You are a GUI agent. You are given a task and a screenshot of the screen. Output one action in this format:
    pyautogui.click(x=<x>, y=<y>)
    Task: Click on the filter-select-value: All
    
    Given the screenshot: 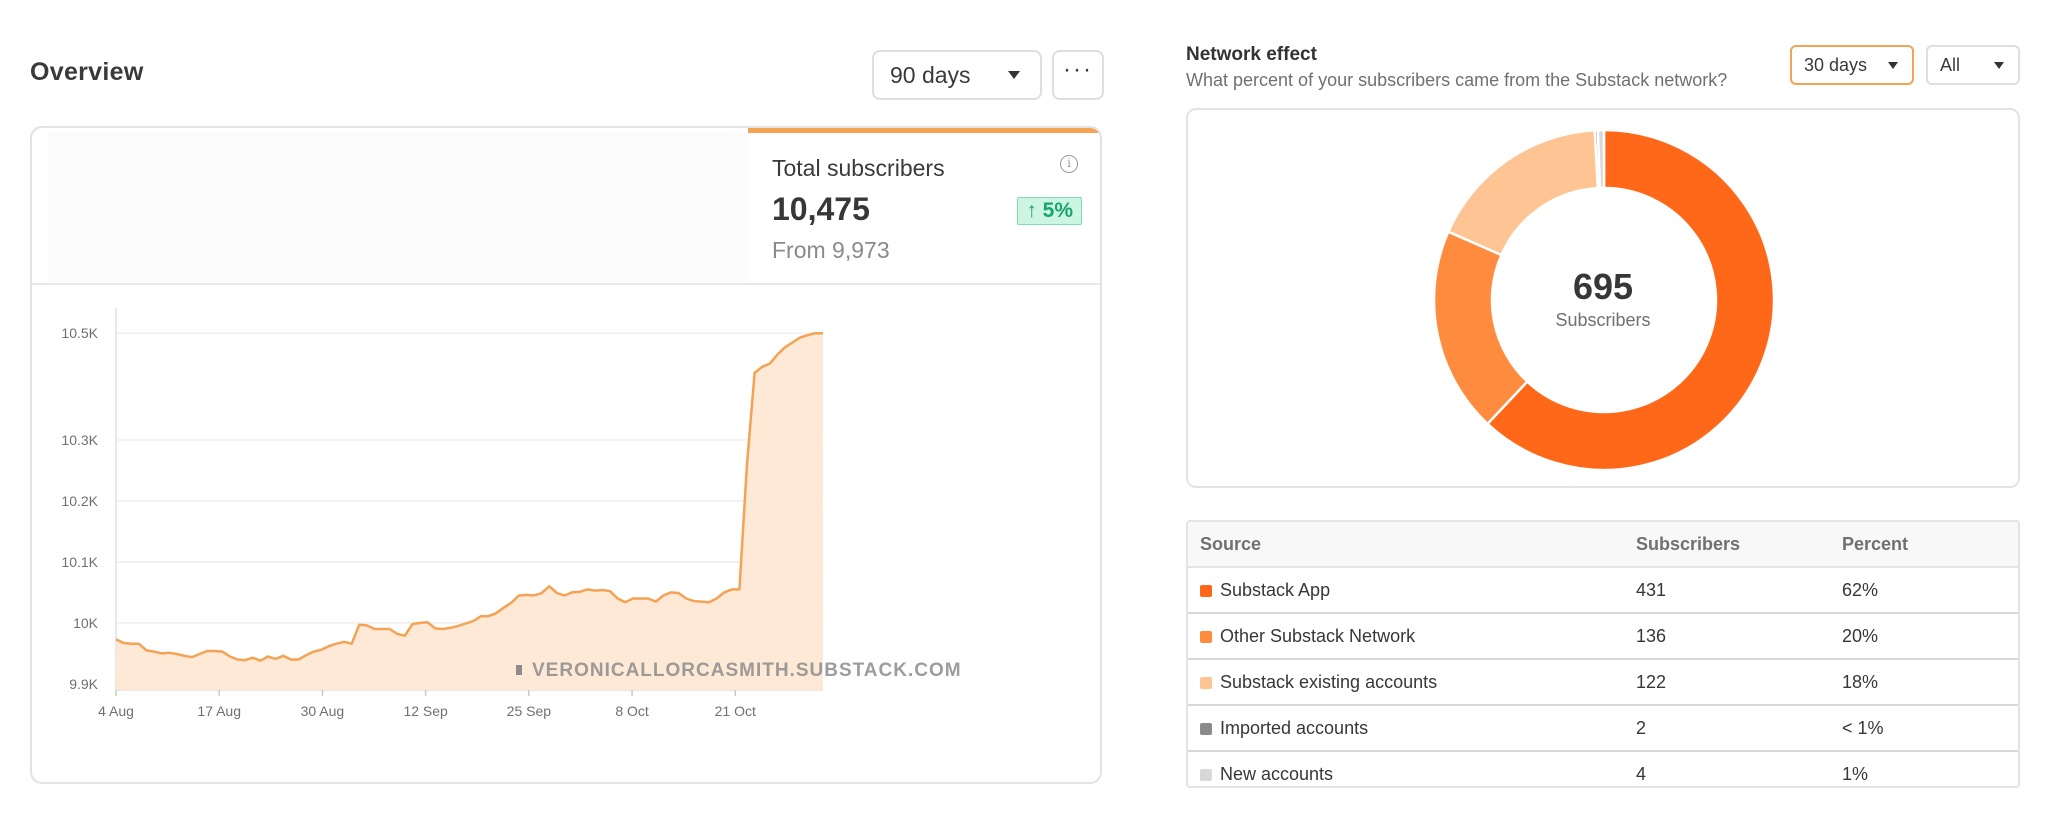 What is the action you would take?
    pyautogui.click(x=1950, y=64)
    